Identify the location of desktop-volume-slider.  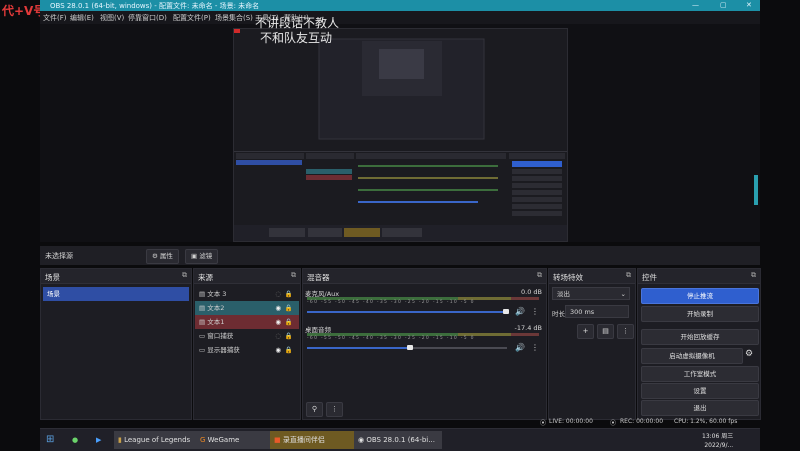
(359, 348).